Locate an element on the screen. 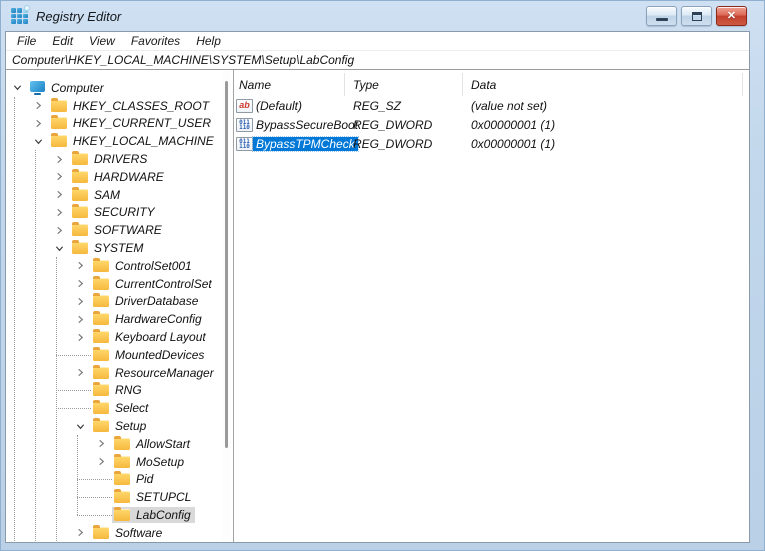  window-controls: ✕ is located at coordinates (696, 16).